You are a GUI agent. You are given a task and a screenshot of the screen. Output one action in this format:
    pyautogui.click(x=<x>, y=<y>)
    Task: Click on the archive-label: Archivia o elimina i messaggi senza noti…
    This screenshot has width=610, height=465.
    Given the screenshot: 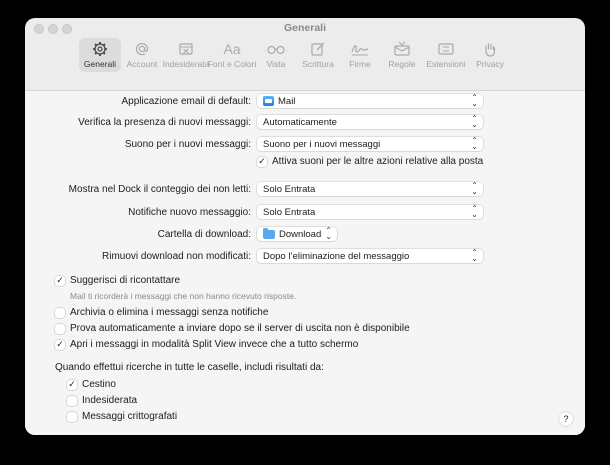 What is the action you would take?
    pyautogui.click(x=169, y=312)
    